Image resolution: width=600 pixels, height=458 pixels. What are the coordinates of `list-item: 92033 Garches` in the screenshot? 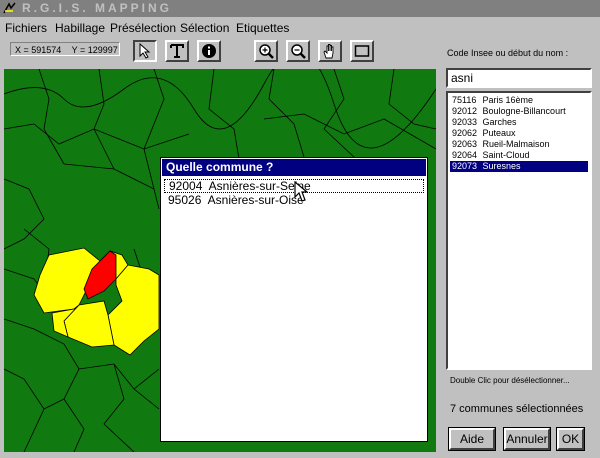 It's located at (519, 122).